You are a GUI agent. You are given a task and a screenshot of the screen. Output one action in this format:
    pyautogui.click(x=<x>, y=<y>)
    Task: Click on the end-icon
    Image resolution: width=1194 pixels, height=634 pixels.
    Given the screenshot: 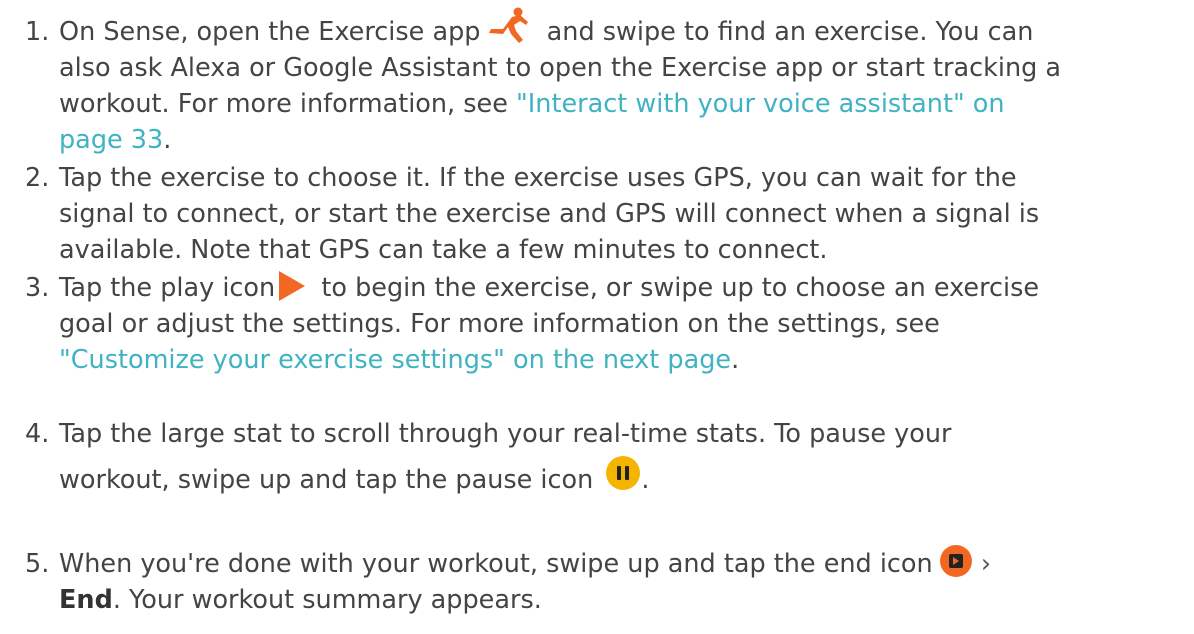 What is the action you would take?
    pyautogui.click(x=956, y=561)
    